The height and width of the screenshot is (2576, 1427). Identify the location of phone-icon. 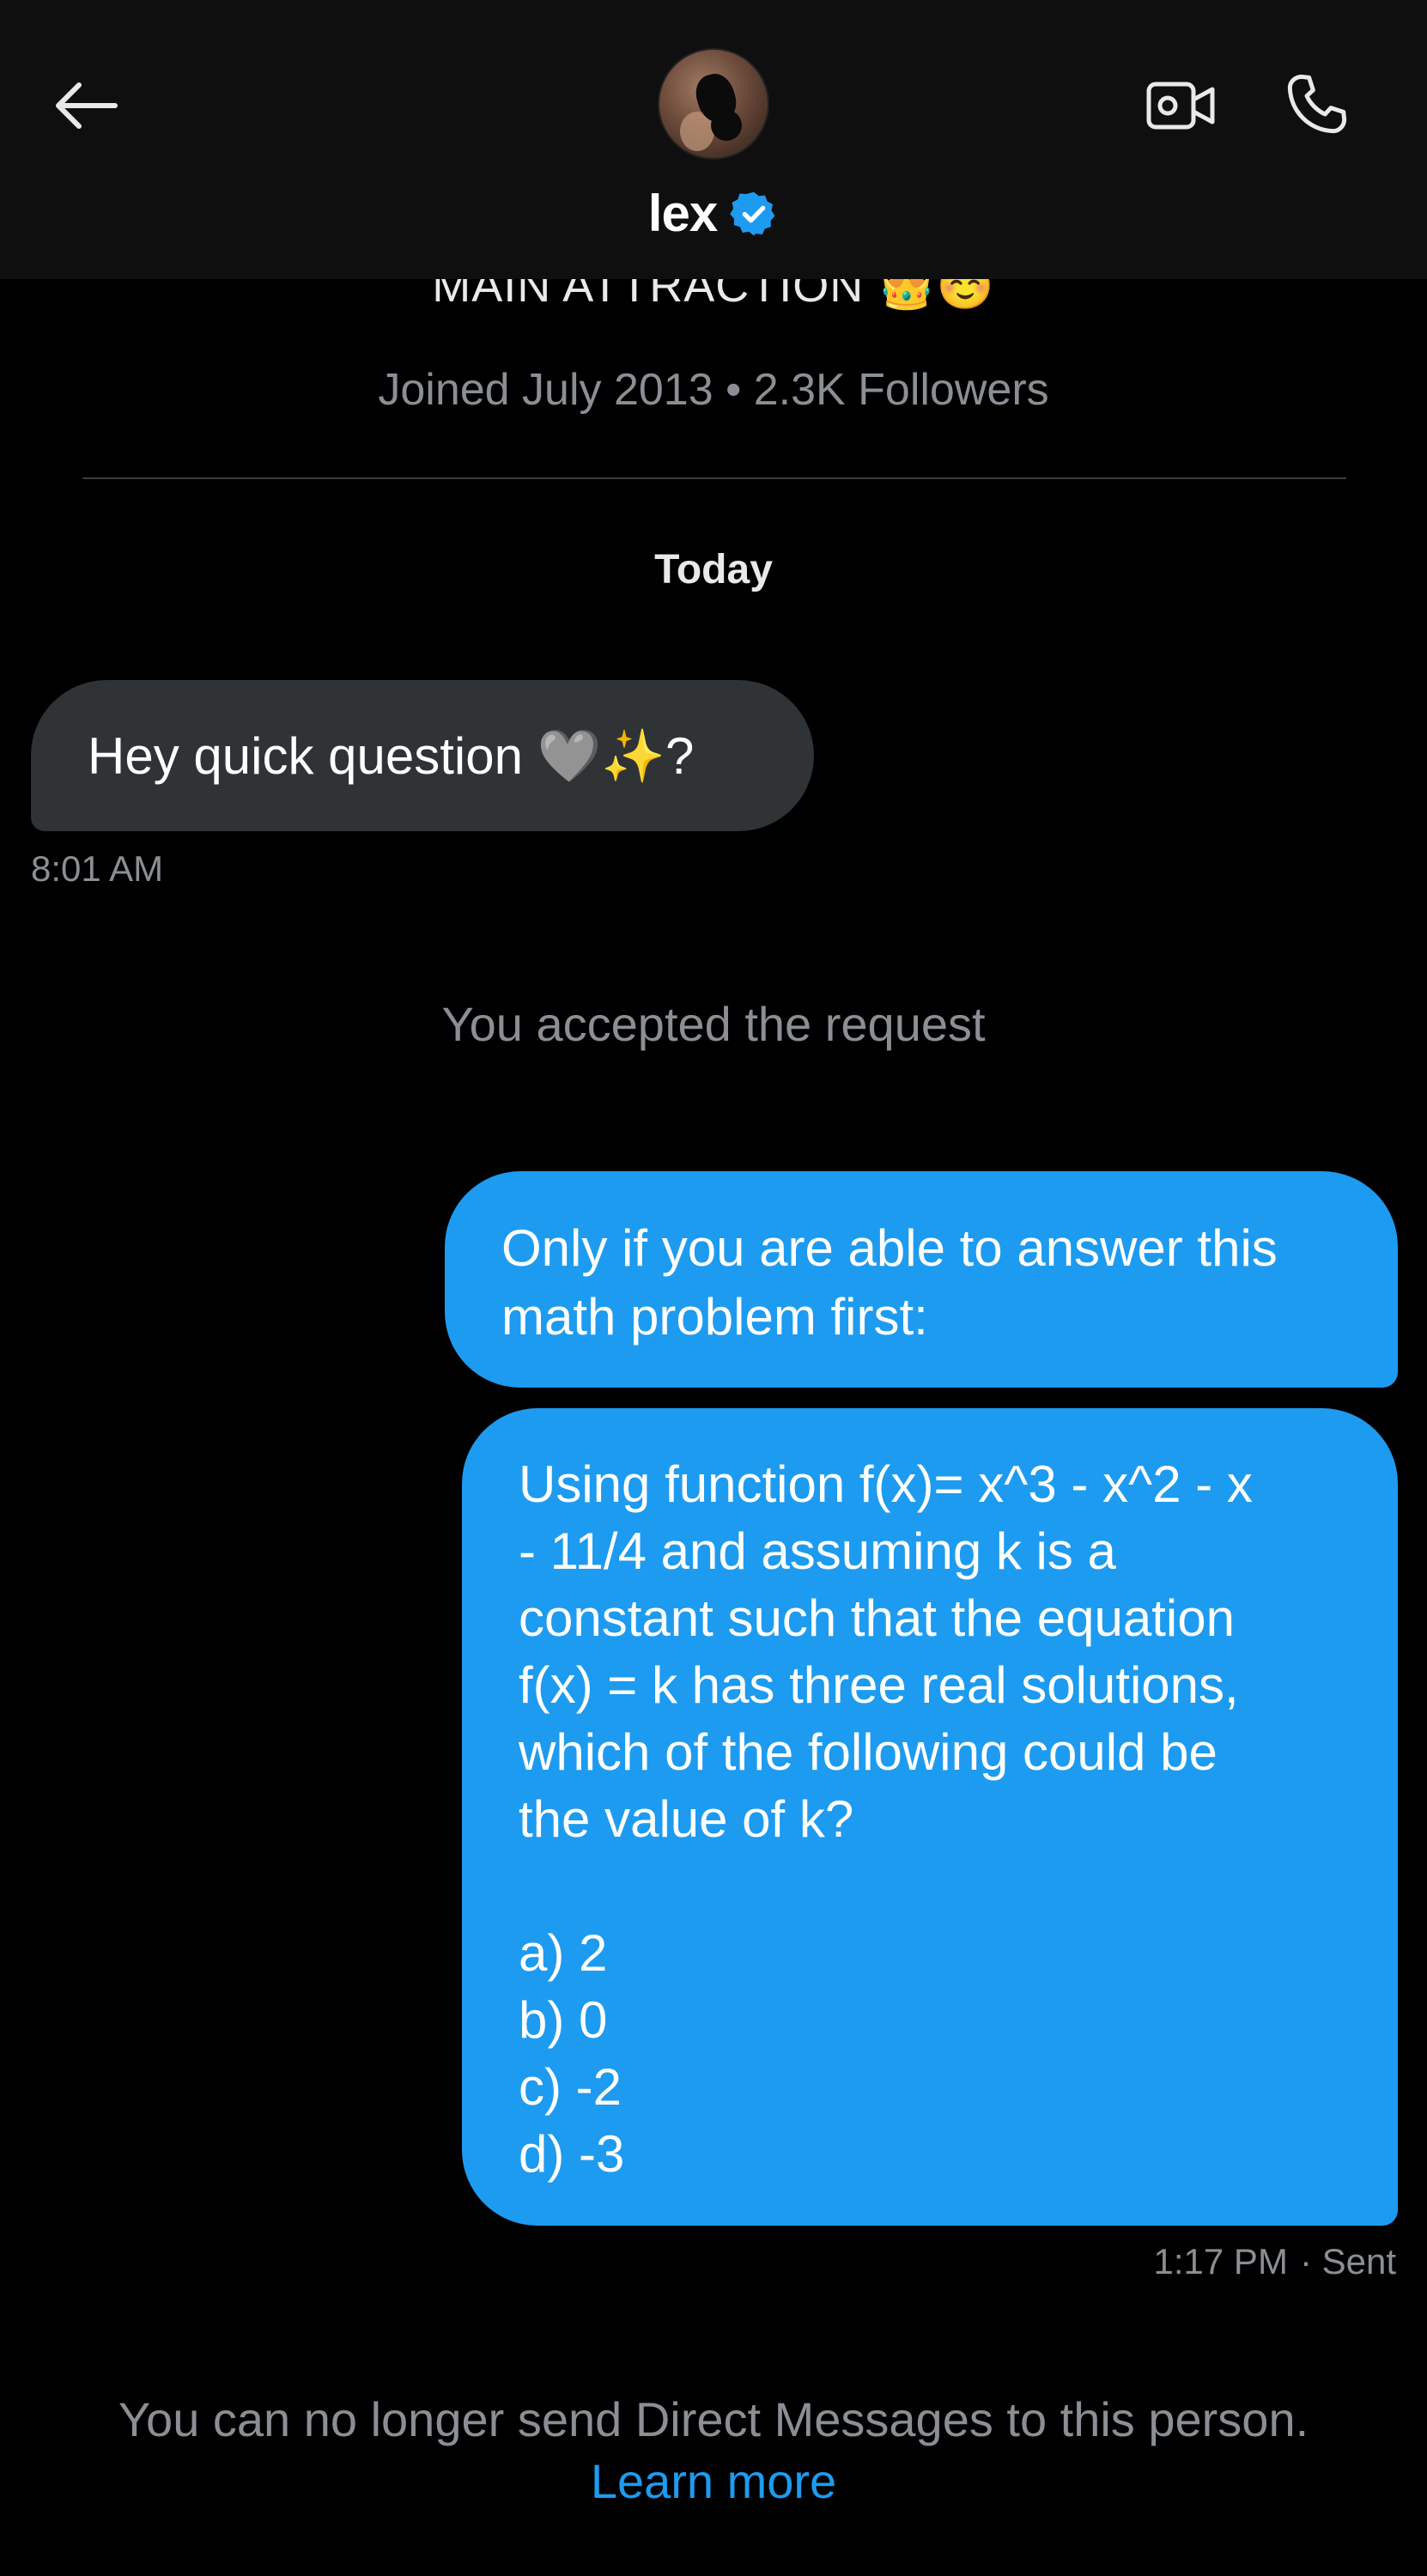
(1317, 104).